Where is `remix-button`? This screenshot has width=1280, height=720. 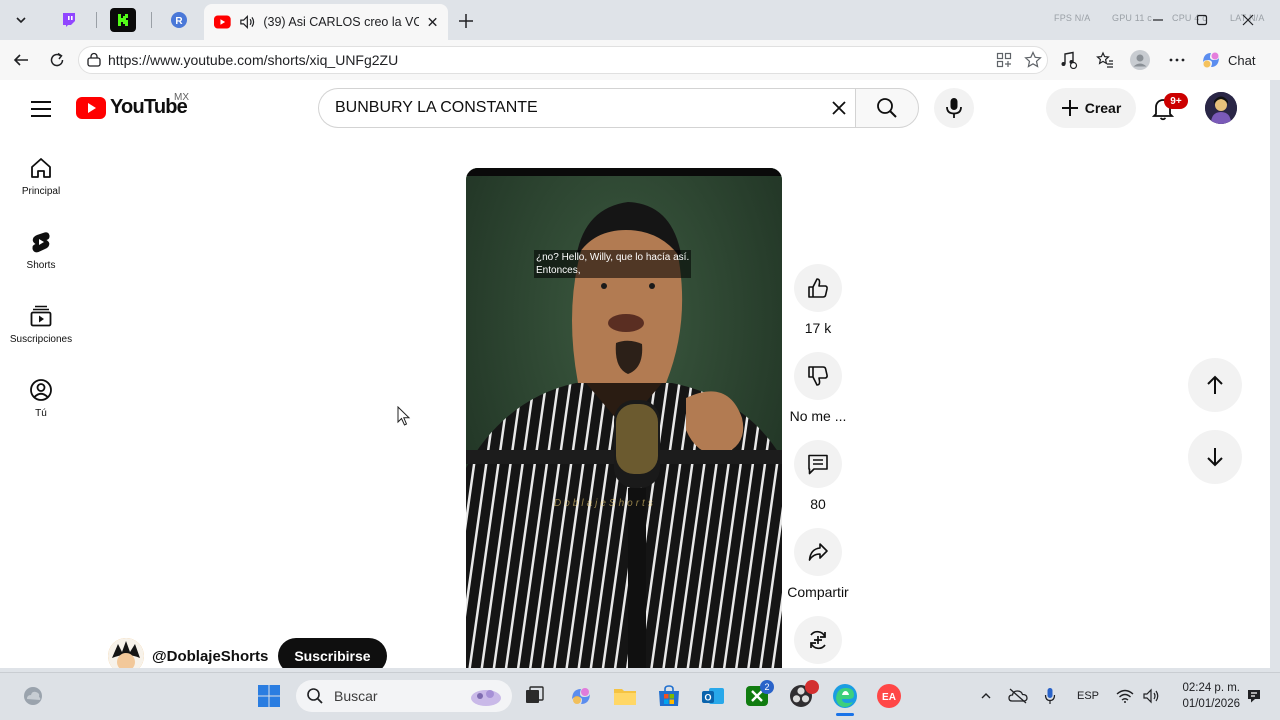 remix-button is located at coordinates (818, 640).